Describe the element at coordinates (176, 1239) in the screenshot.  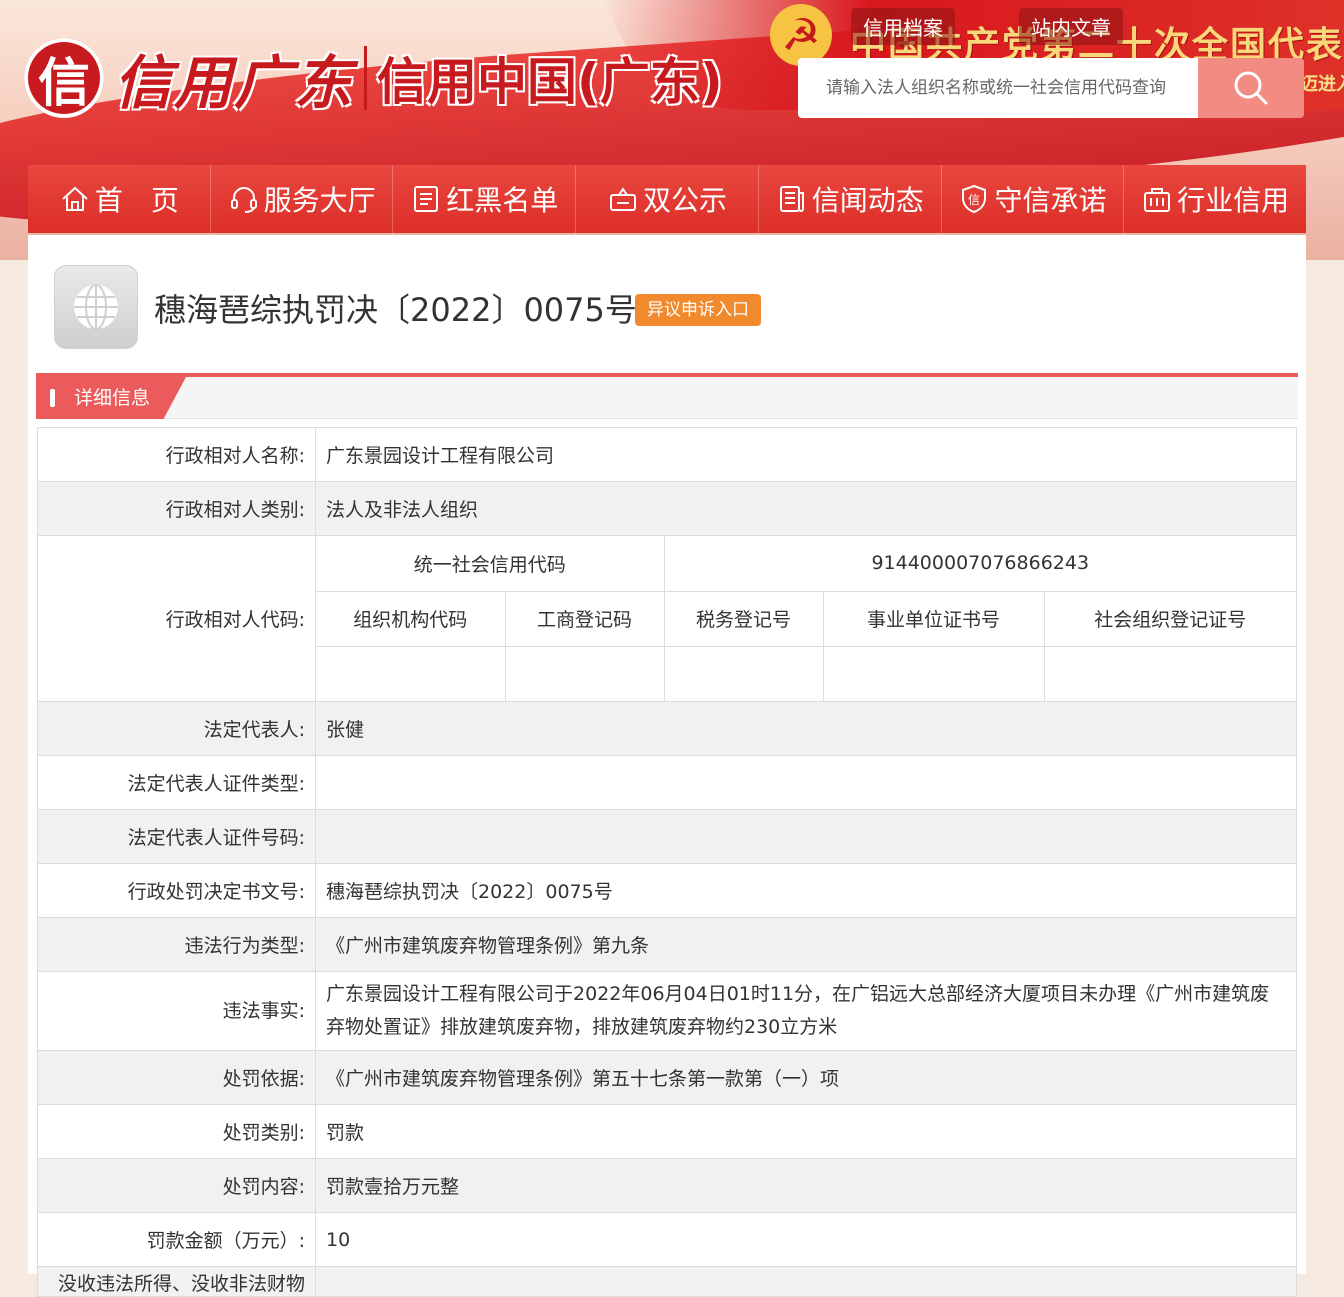
I see `field-label: 罚款金额（万元）:` at that location.